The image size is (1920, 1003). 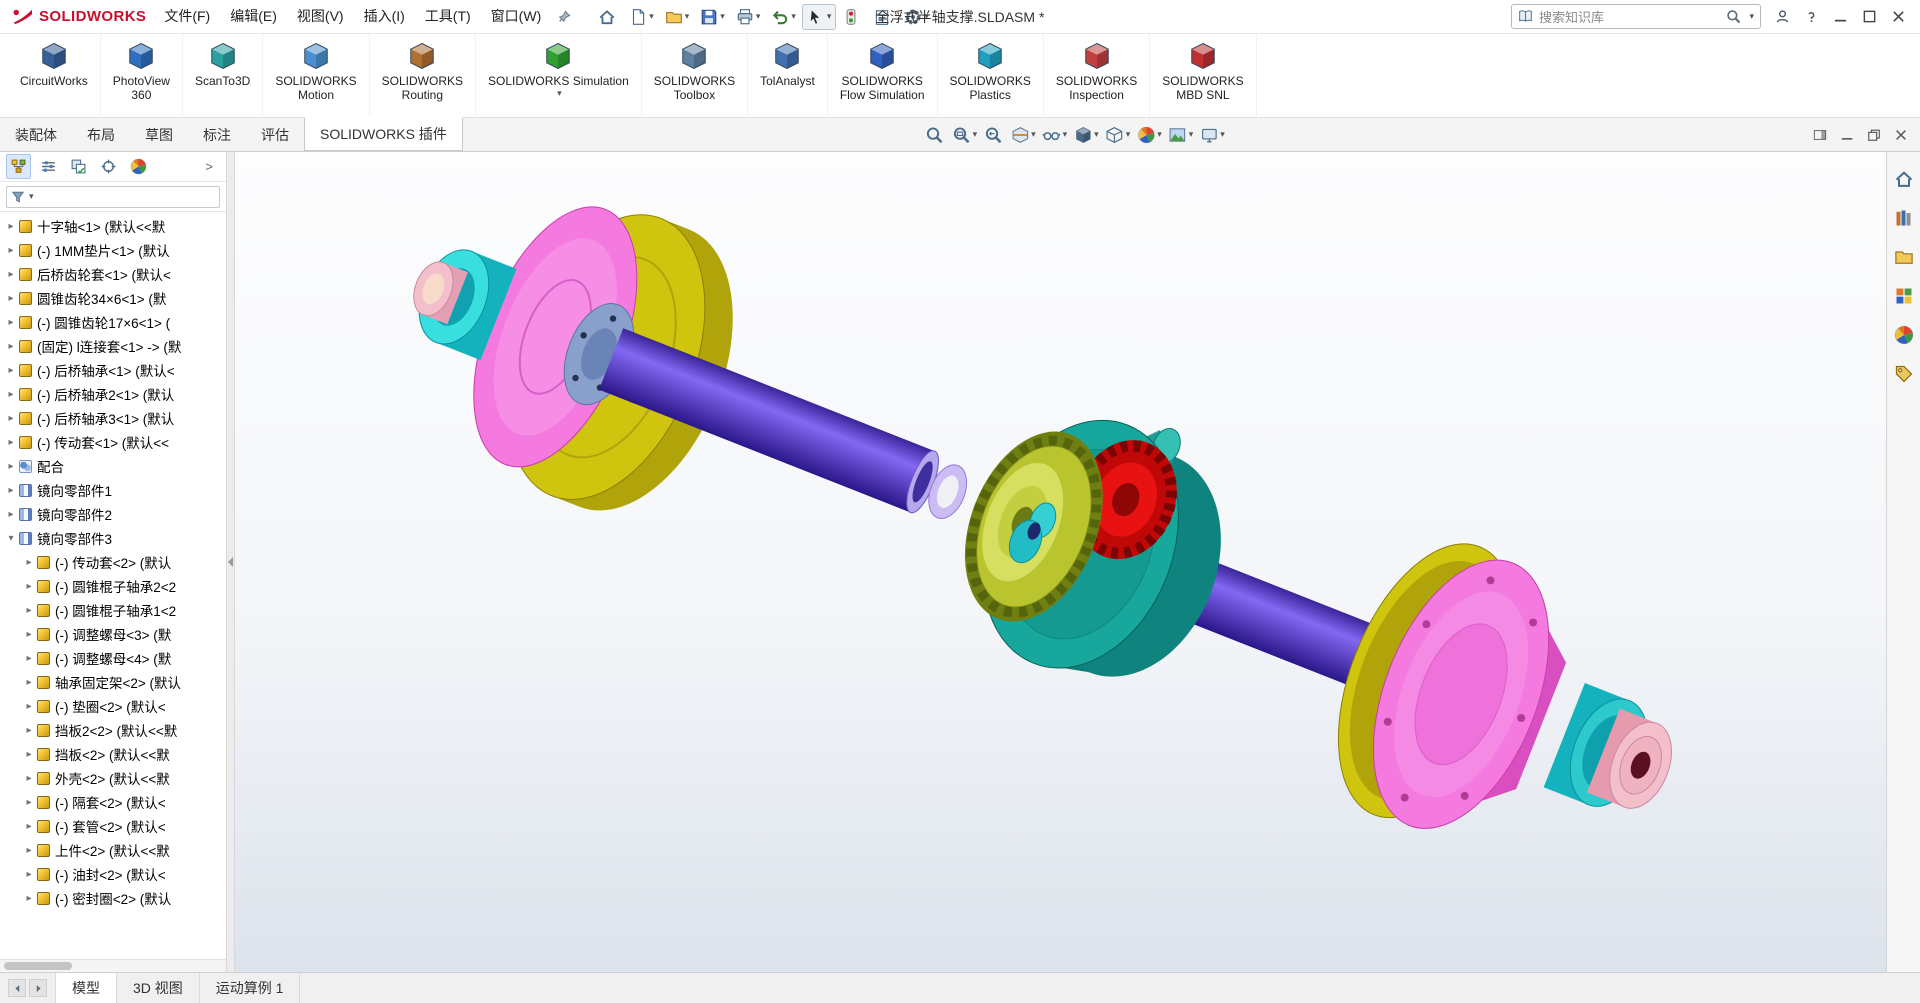 I want to click on doc-restore-button, so click(x=1874, y=135).